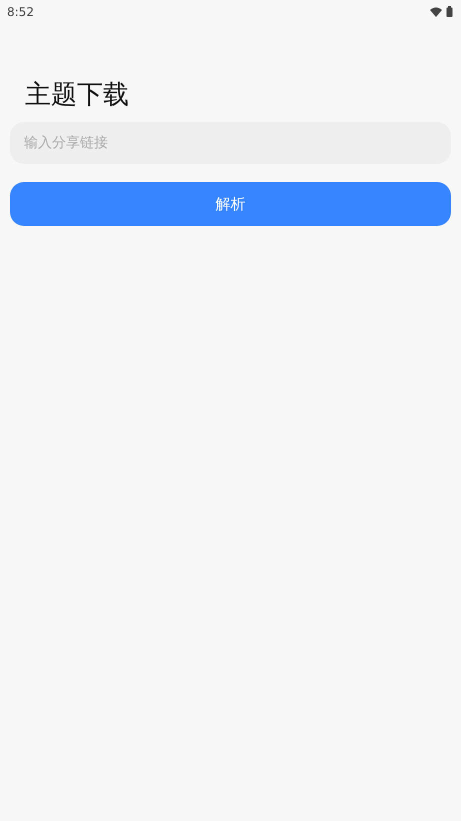  I want to click on parse-button: 解析, so click(230, 204).